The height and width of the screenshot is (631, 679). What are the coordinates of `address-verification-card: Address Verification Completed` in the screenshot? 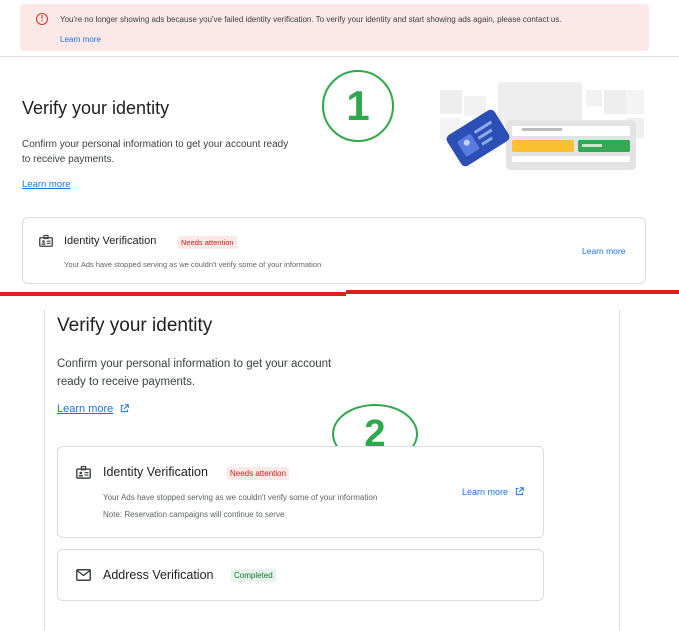 It's located at (300, 575).